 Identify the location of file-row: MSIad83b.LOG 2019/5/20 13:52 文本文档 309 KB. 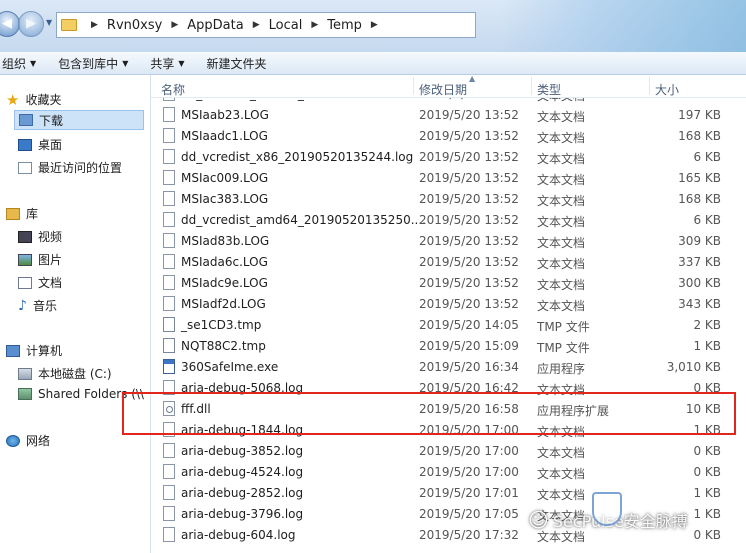
(448, 240).